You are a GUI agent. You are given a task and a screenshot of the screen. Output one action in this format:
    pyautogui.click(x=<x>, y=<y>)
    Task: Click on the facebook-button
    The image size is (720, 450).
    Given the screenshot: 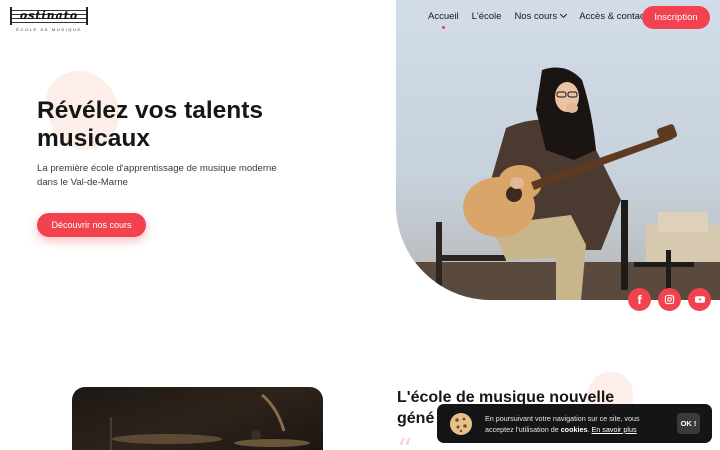 What is the action you would take?
    pyautogui.click(x=639, y=299)
    